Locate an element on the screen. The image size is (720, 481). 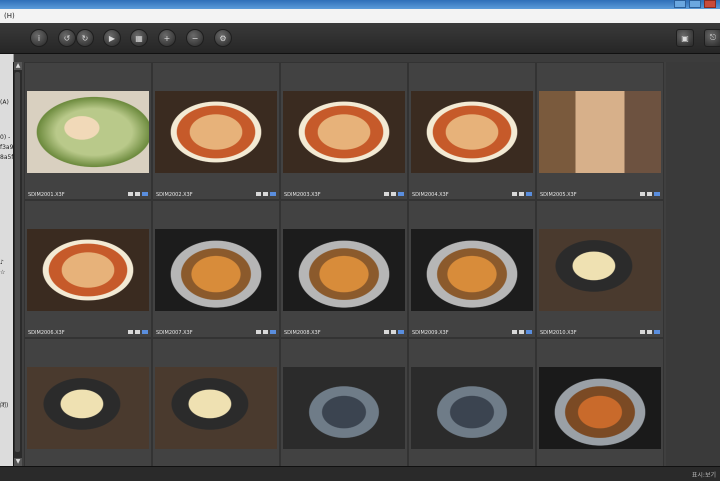
thumbnail-cell: SDIM2007.X3F is located at coordinates (216, 269).